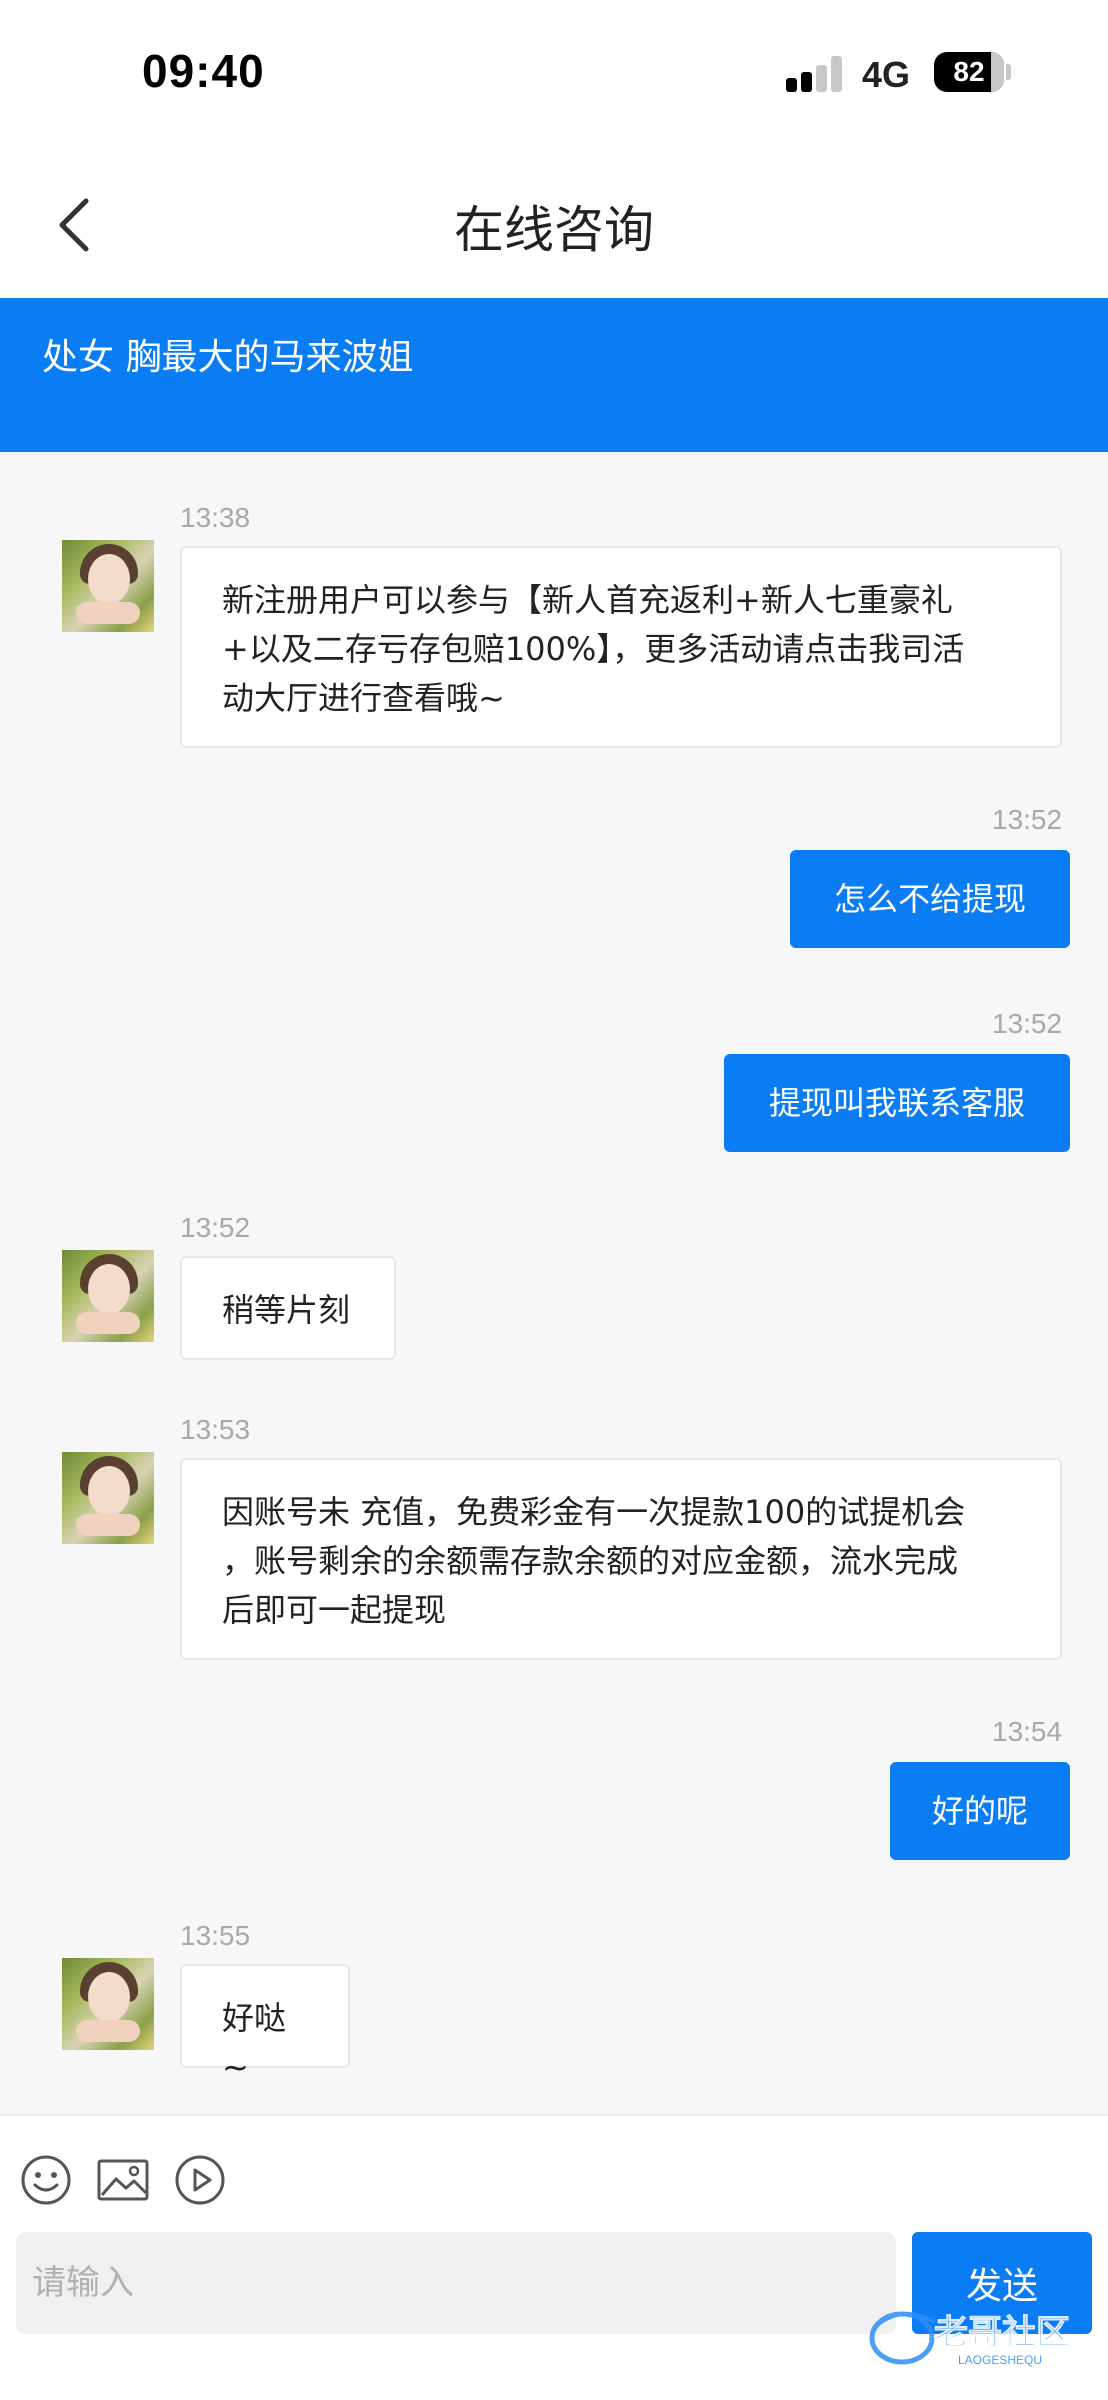 The image size is (1108, 2400). Describe the element at coordinates (1002, 2333) in the screenshot. I see `svg-text: 老哥社区` at that location.